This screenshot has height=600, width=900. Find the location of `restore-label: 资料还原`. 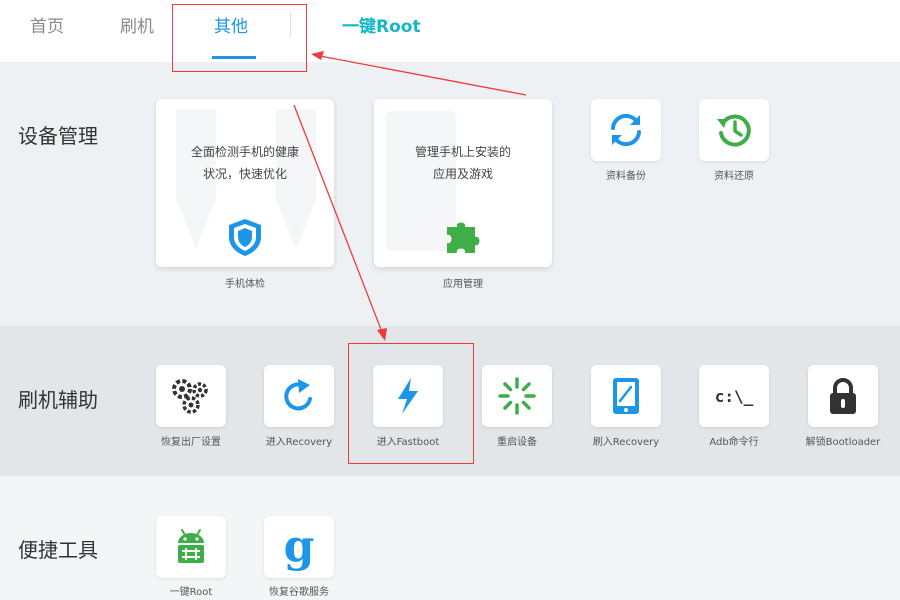

restore-label: 资料还原 is located at coordinates (734, 176).